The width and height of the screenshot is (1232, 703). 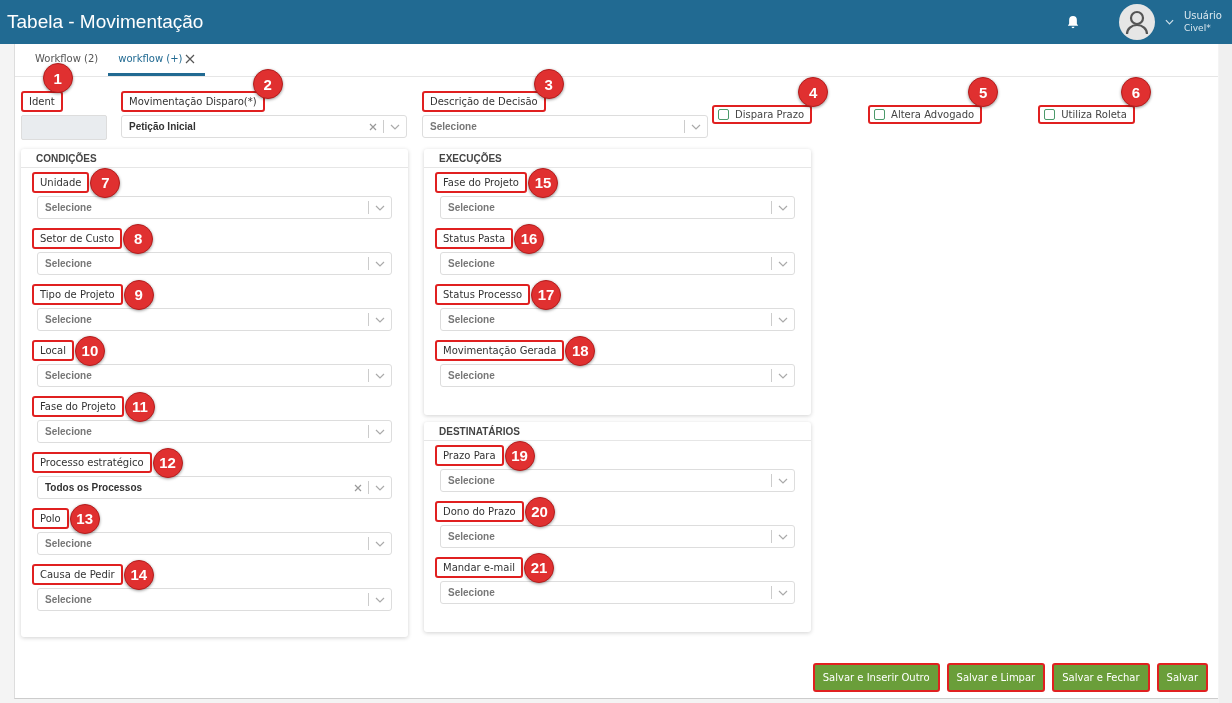 I want to click on tab: workflow (+), so click(x=157, y=60).